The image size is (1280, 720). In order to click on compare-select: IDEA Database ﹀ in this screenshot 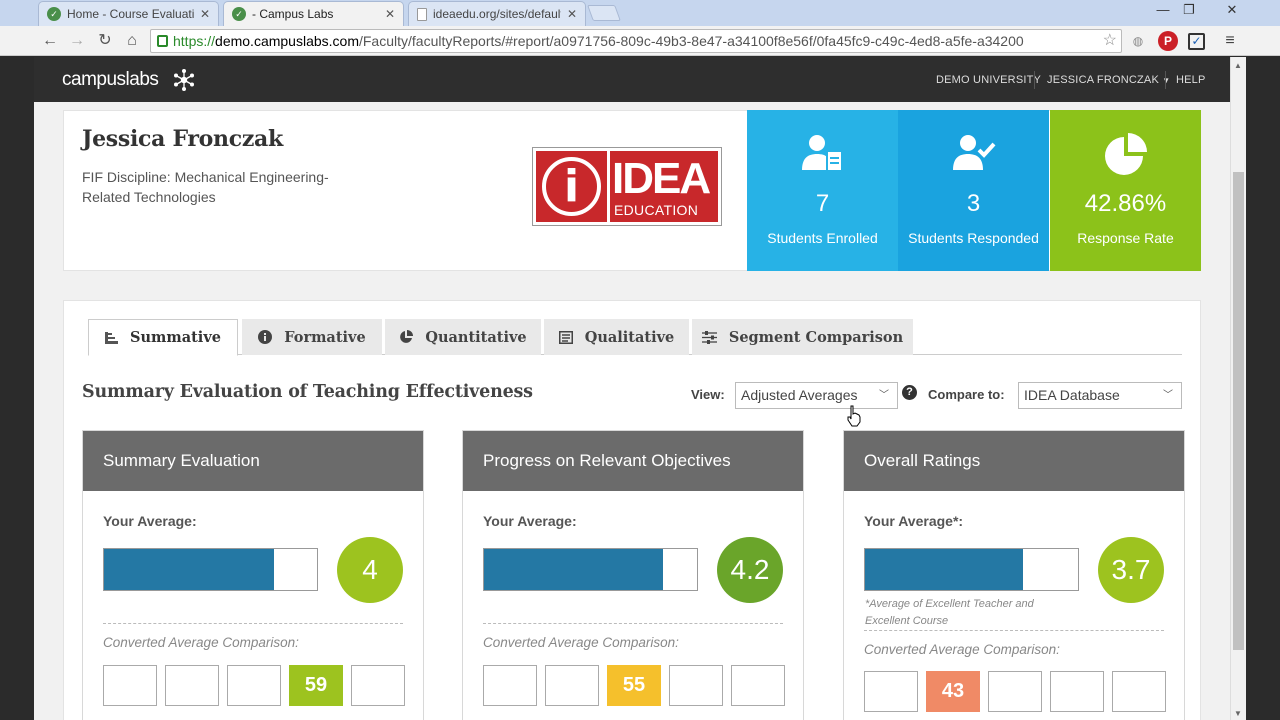, I will do `click(1100, 395)`.